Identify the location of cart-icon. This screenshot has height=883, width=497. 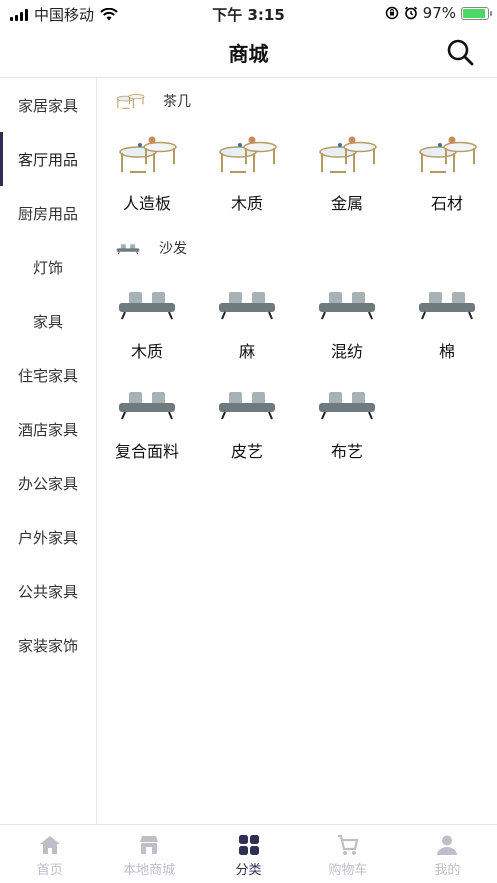
(348, 844).